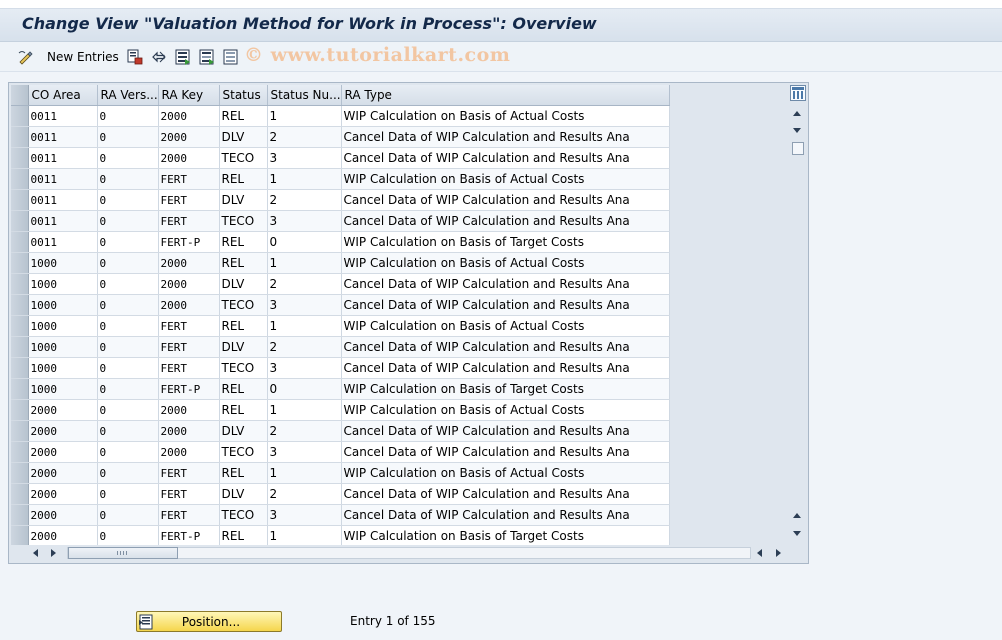 The image size is (1002, 640). What do you see at coordinates (243, 95) in the screenshot?
I see `column-header-status: Status` at bounding box center [243, 95].